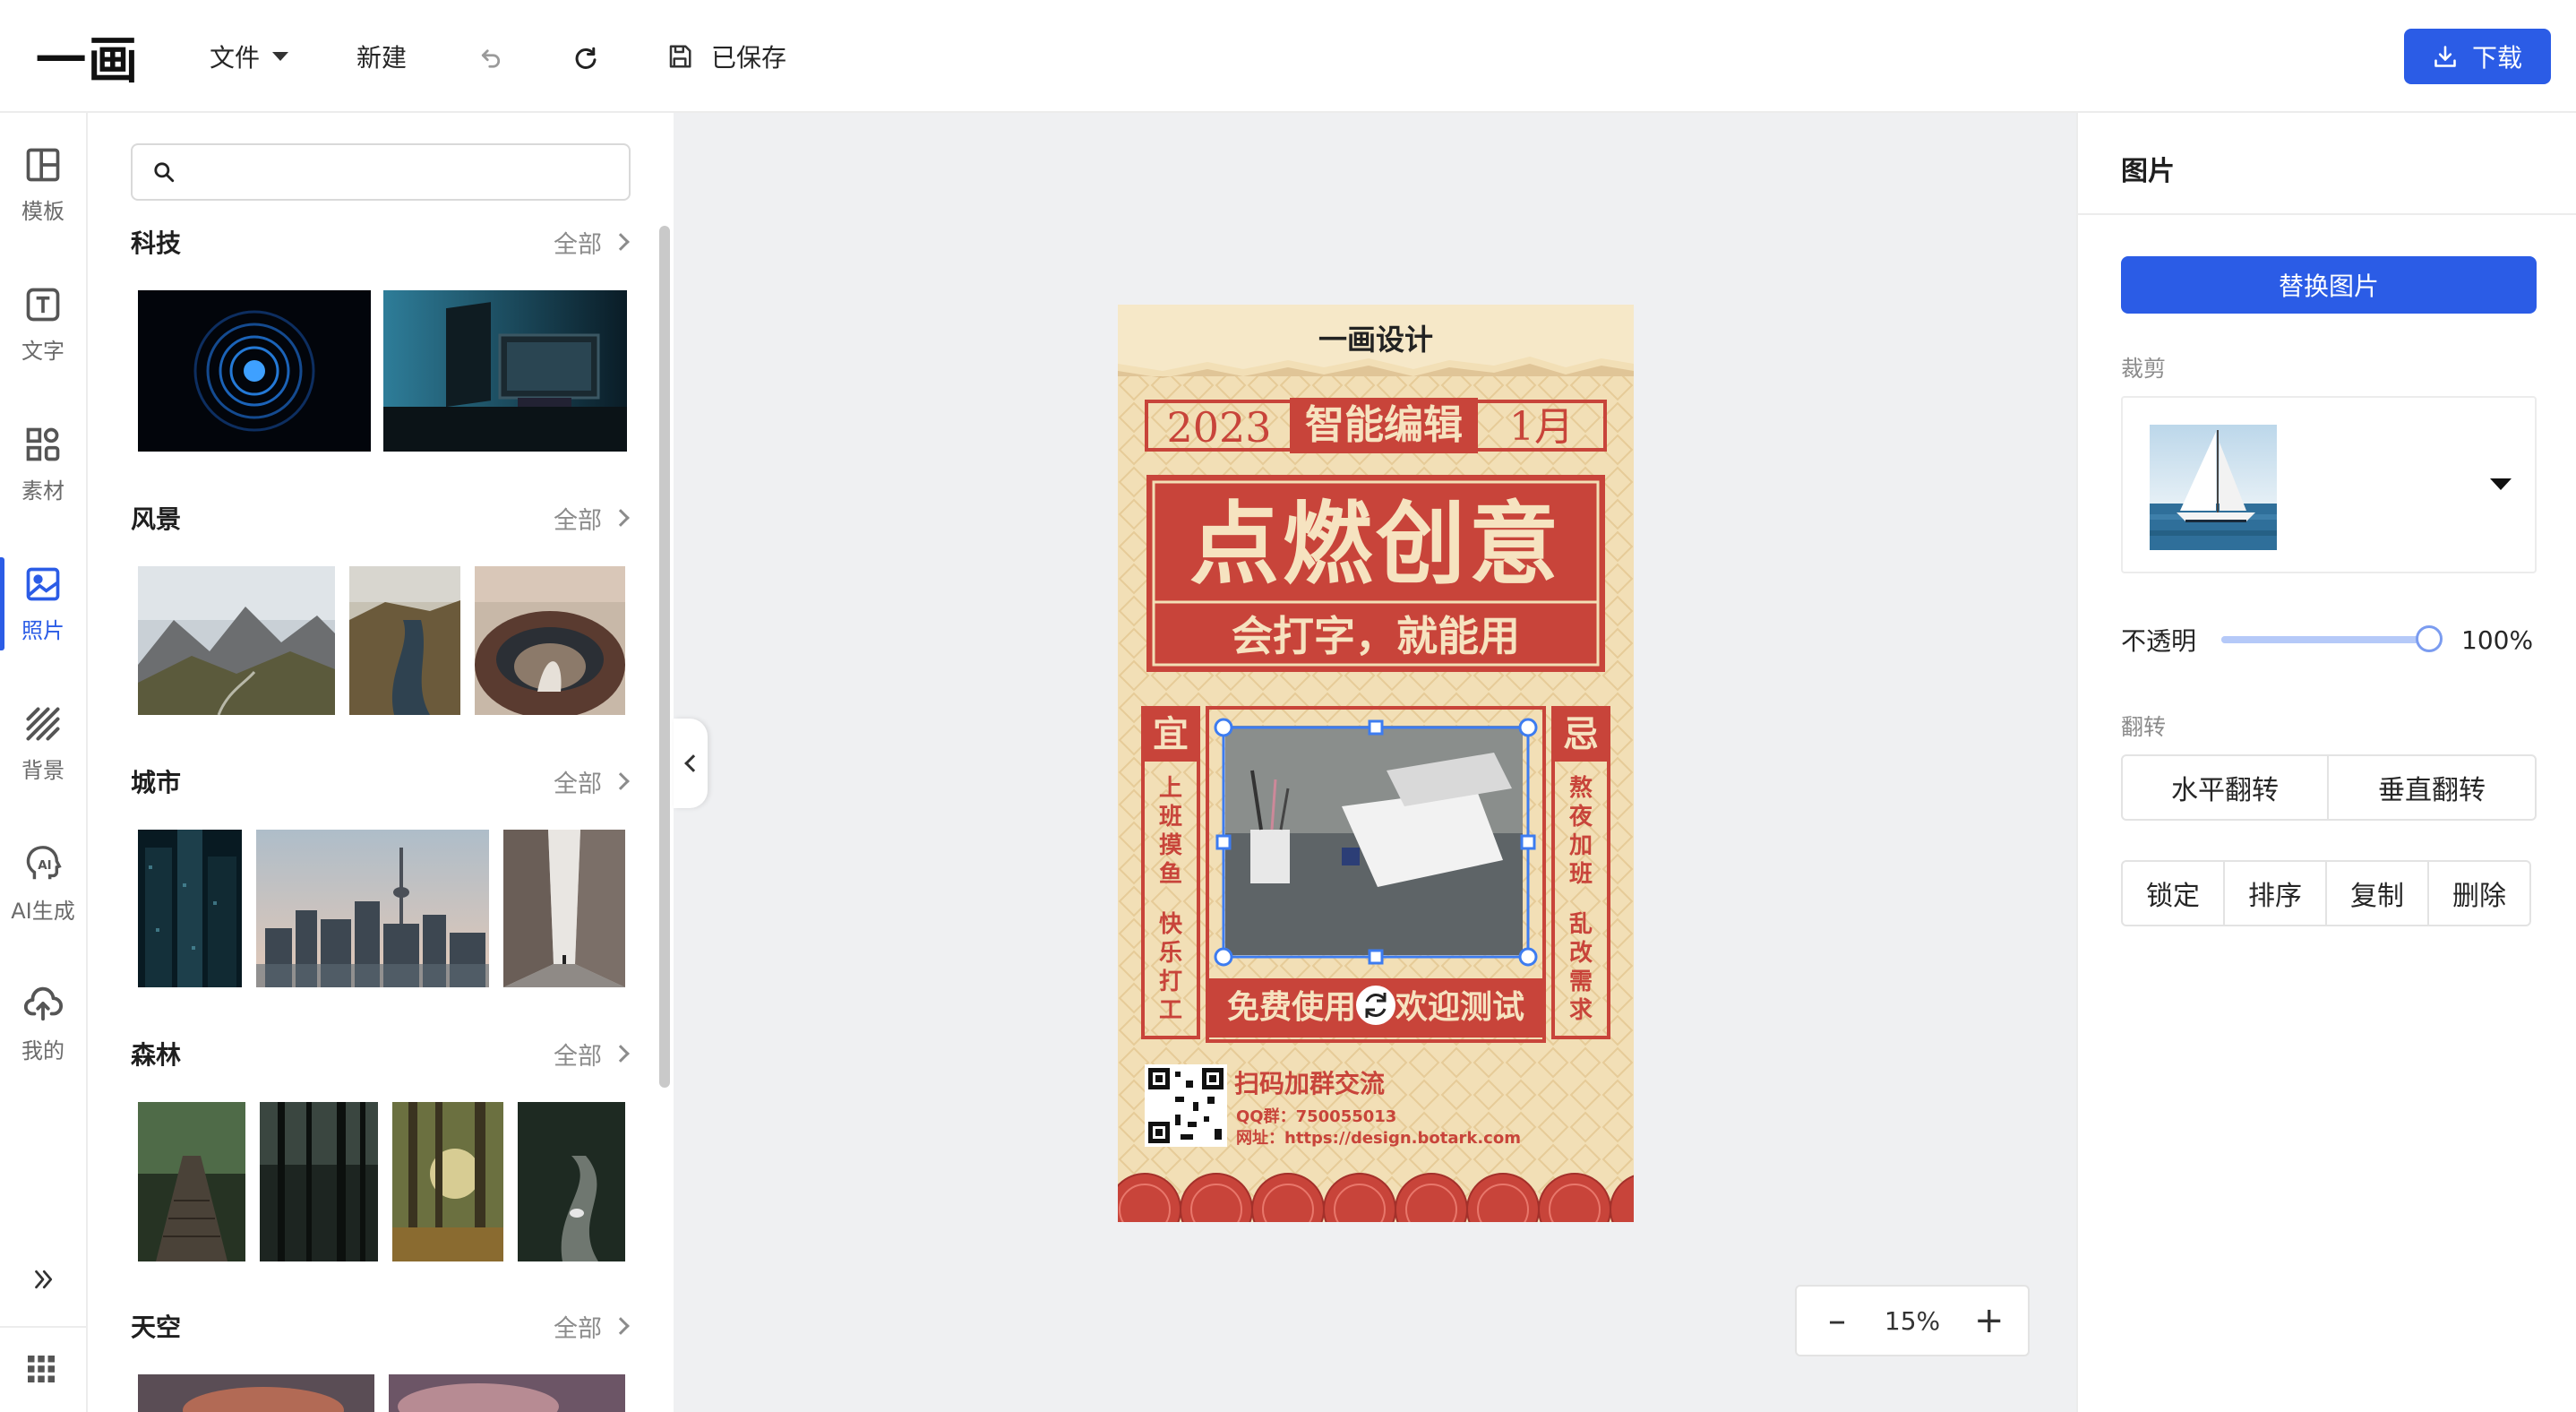 Image resolution: width=2576 pixels, height=1412 pixels. Describe the element at coordinates (1376, 636) in the screenshot. I see `poster-subline: 会打字，就能用` at that location.